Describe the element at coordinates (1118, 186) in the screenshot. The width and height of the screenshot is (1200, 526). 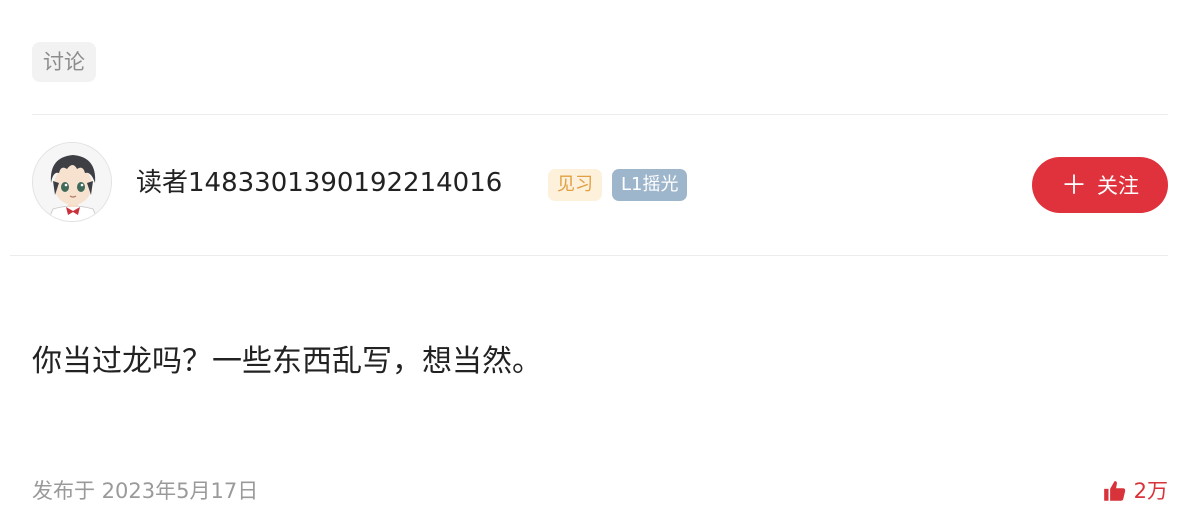
I see `follow-button-label: 关注` at that location.